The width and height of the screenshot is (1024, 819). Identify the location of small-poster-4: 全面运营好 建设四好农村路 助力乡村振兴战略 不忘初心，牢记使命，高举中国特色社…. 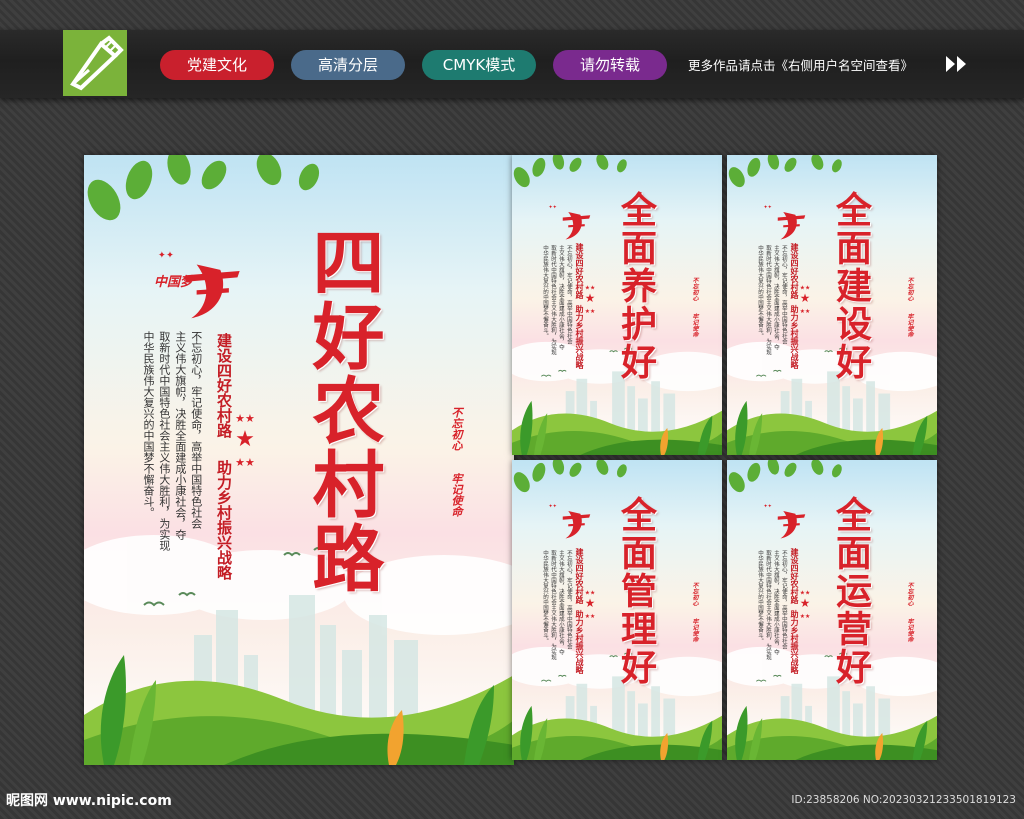
(832, 610).